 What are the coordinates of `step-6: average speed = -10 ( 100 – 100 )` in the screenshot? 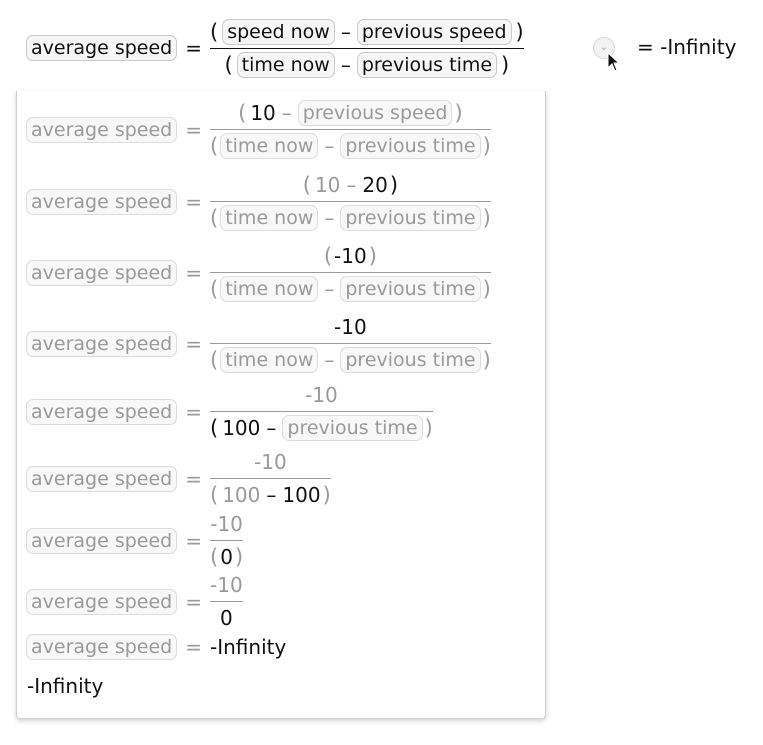 It's located at (178, 478).